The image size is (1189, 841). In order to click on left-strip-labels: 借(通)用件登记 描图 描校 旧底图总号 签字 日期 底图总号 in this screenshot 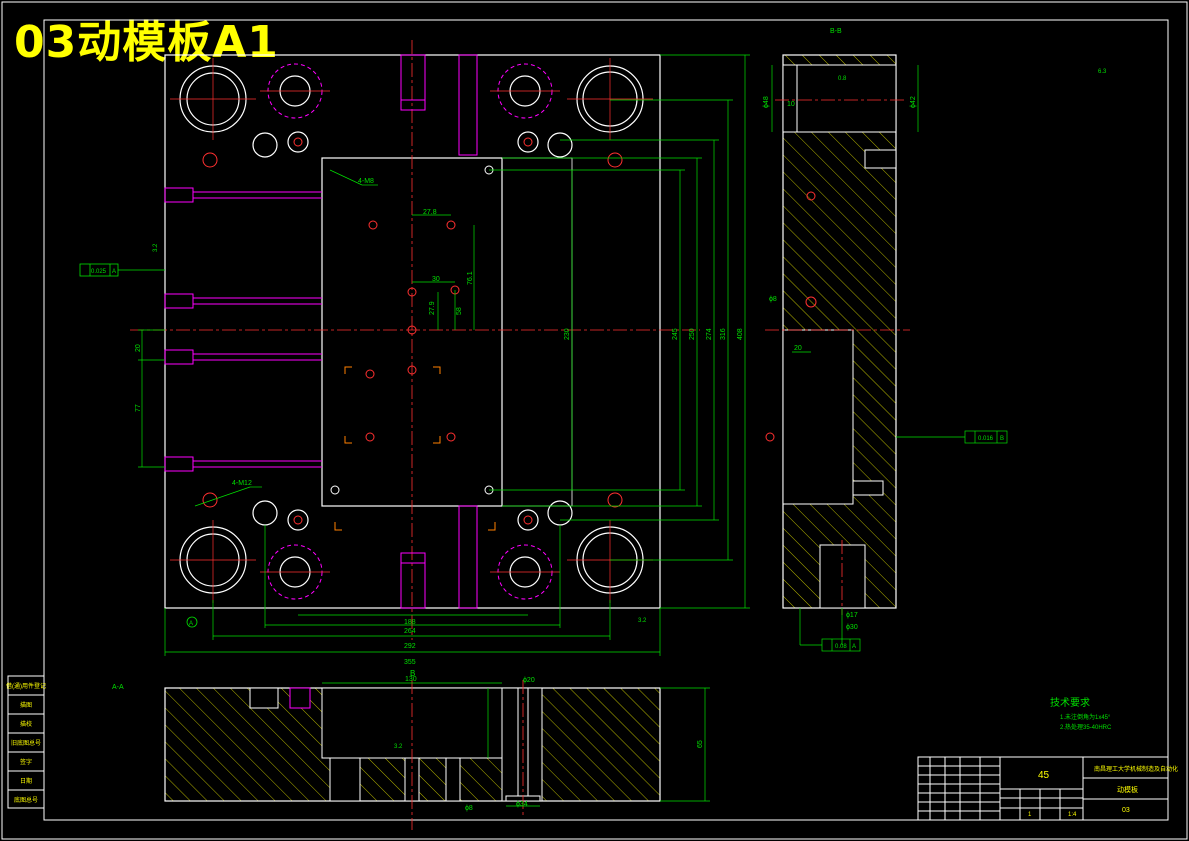, I will do `click(26, 743)`.